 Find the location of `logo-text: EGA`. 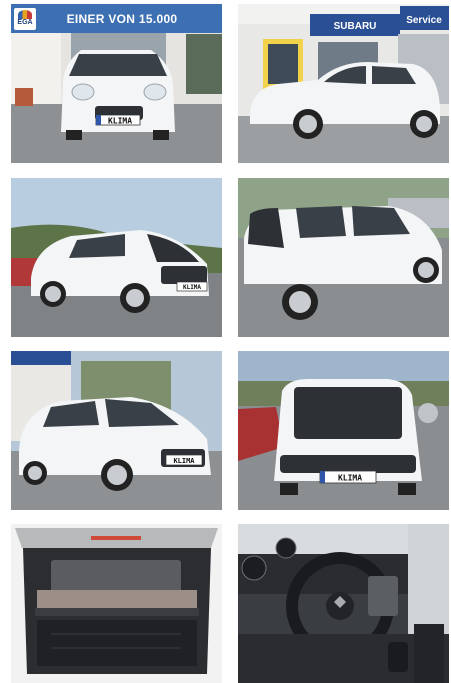

logo-text: EGA is located at coordinates (25, 22).